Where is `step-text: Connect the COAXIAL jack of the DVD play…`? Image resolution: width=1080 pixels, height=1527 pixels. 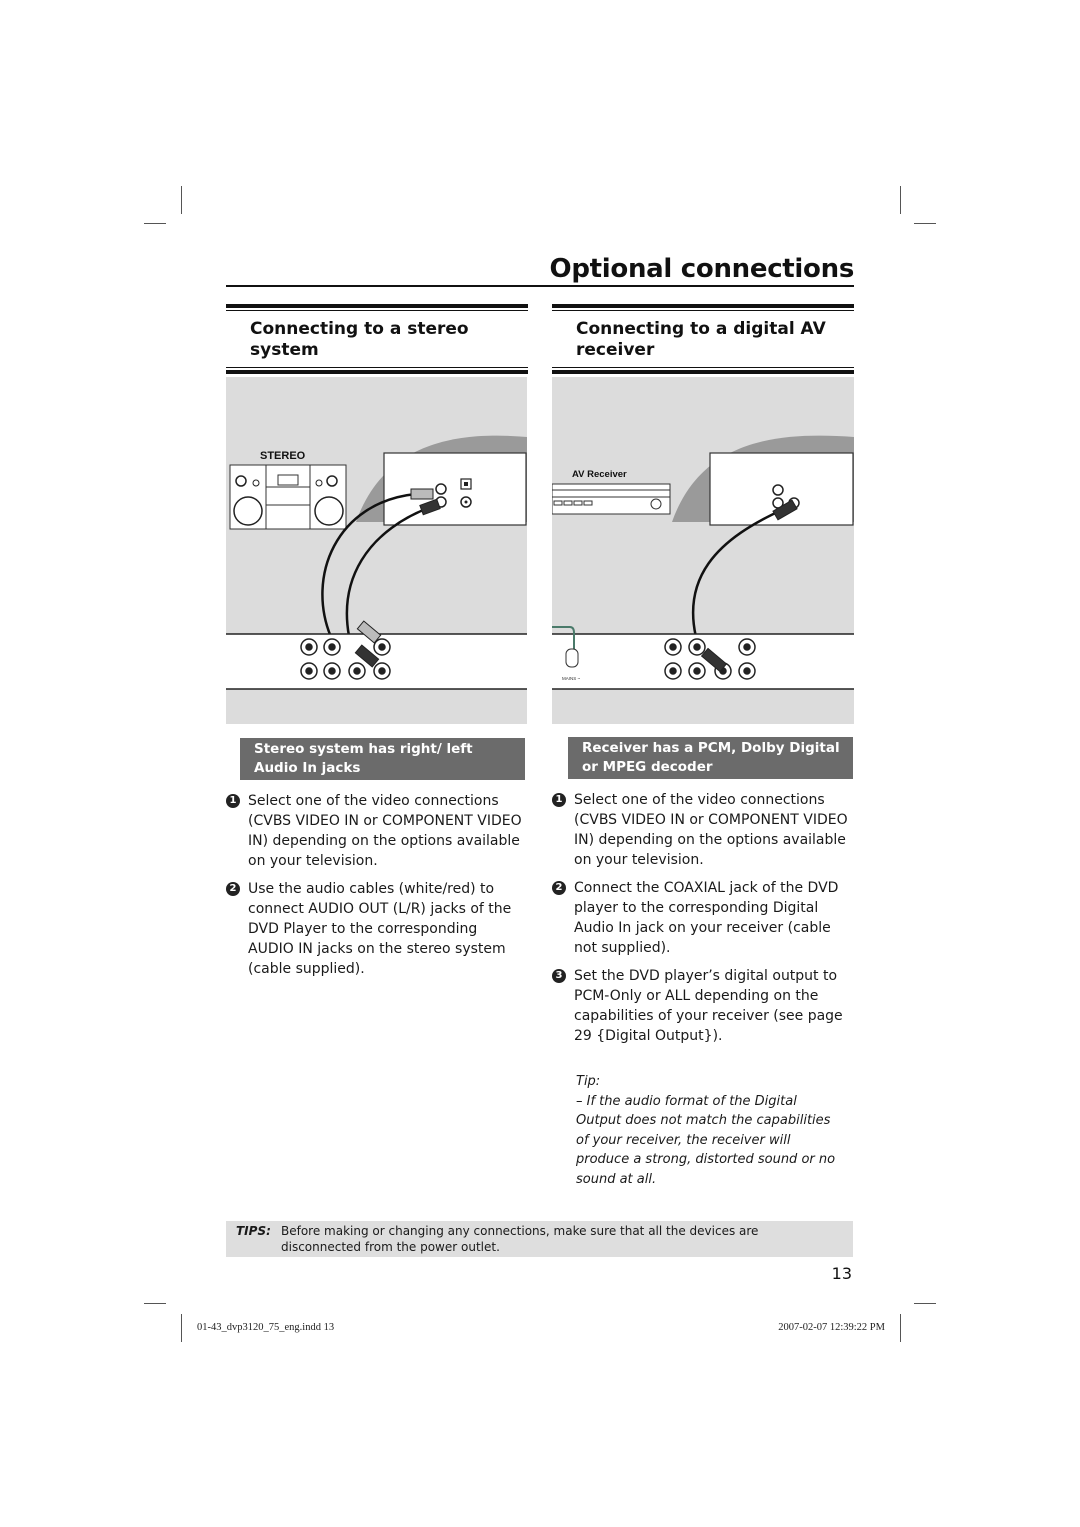
step-text: Connect the COAXIAL jack of the DVD play… is located at coordinates (706, 918).